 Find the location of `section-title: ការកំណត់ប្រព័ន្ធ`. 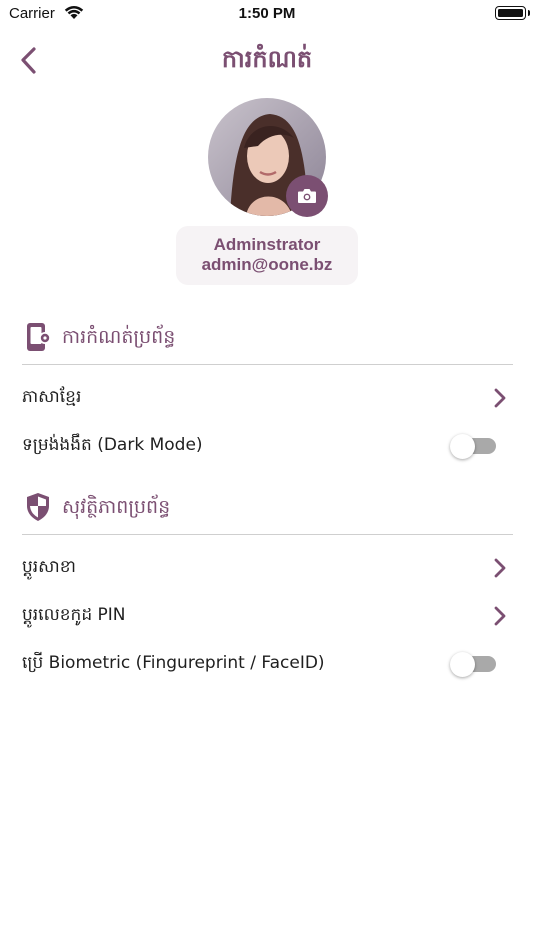

section-title: ការកំណត់ប្រព័ន្ធ is located at coordinates (119, 337).